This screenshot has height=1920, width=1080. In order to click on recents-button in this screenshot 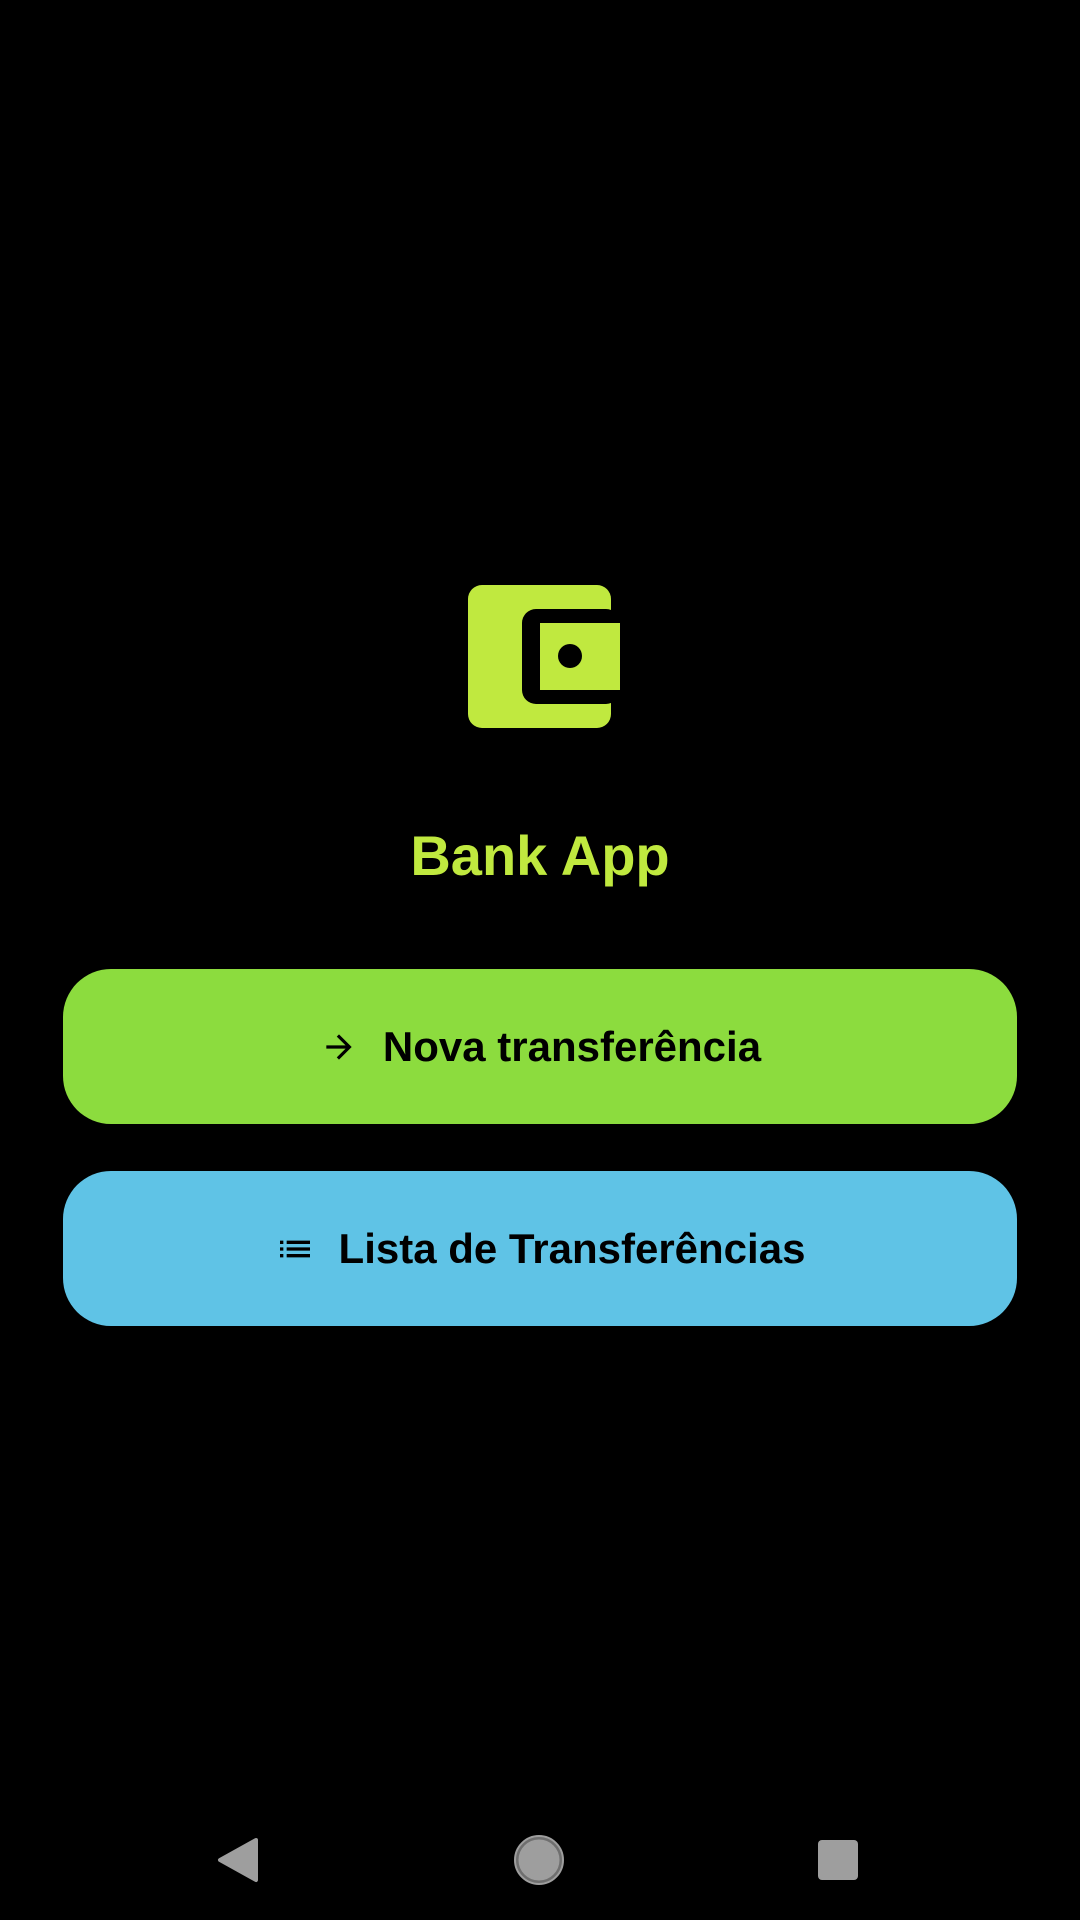, I will do `click(838, 1860)`.